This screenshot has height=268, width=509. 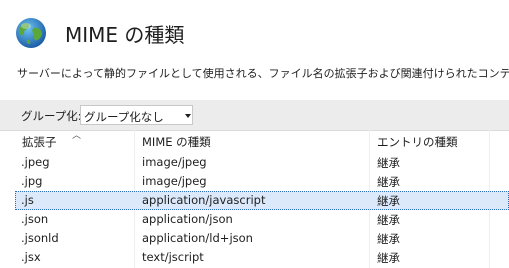 I want to click on table-row: .json application/json 継承, so click(x=262, y=219).